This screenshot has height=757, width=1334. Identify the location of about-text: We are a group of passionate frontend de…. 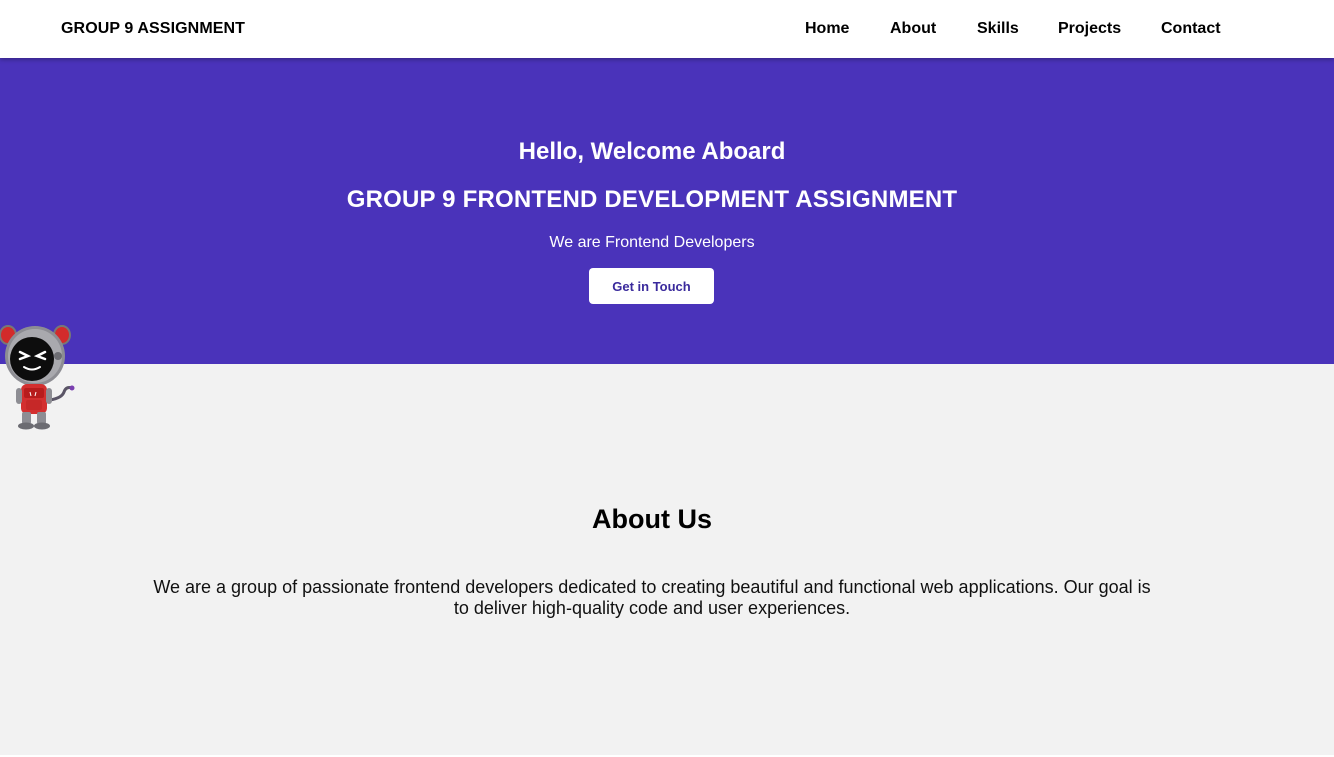
(652, 597).